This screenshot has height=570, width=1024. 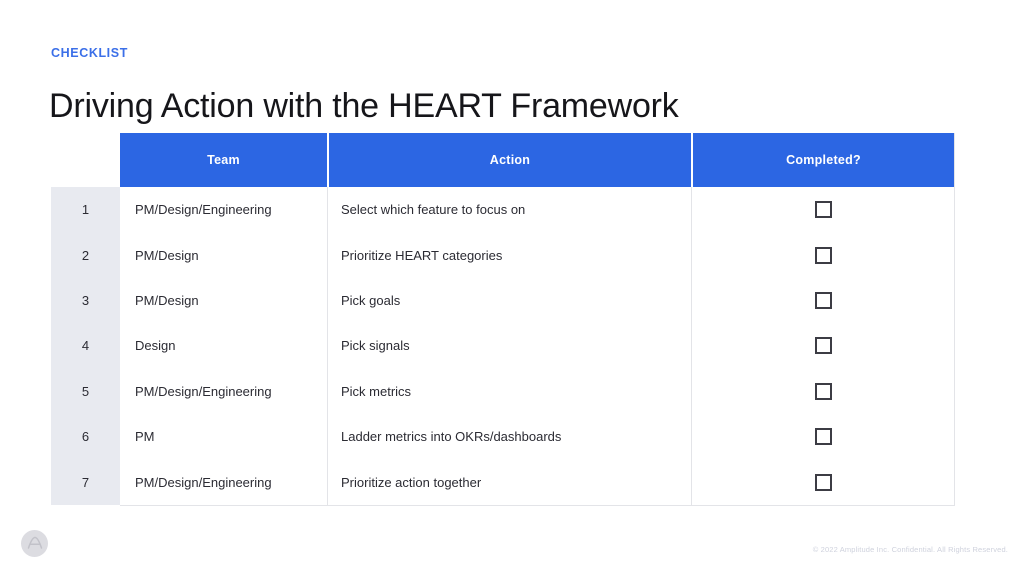 I want to click on row-index: 4, so click(x=85, y=346).